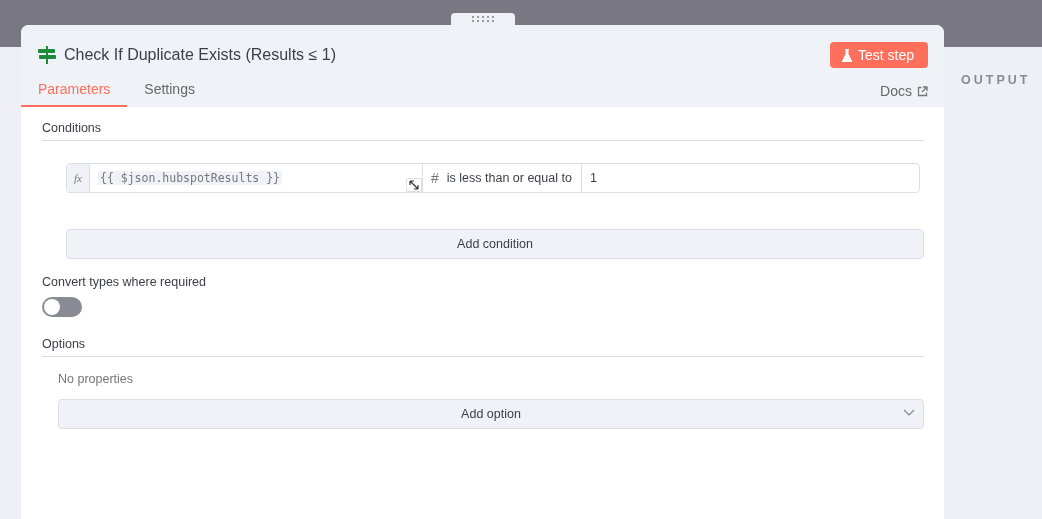 This screenshot has width=1042, height=519. Describe the element at coordinates (483, 131) in the screenshot. I see `section-label: Conditions` at that location.